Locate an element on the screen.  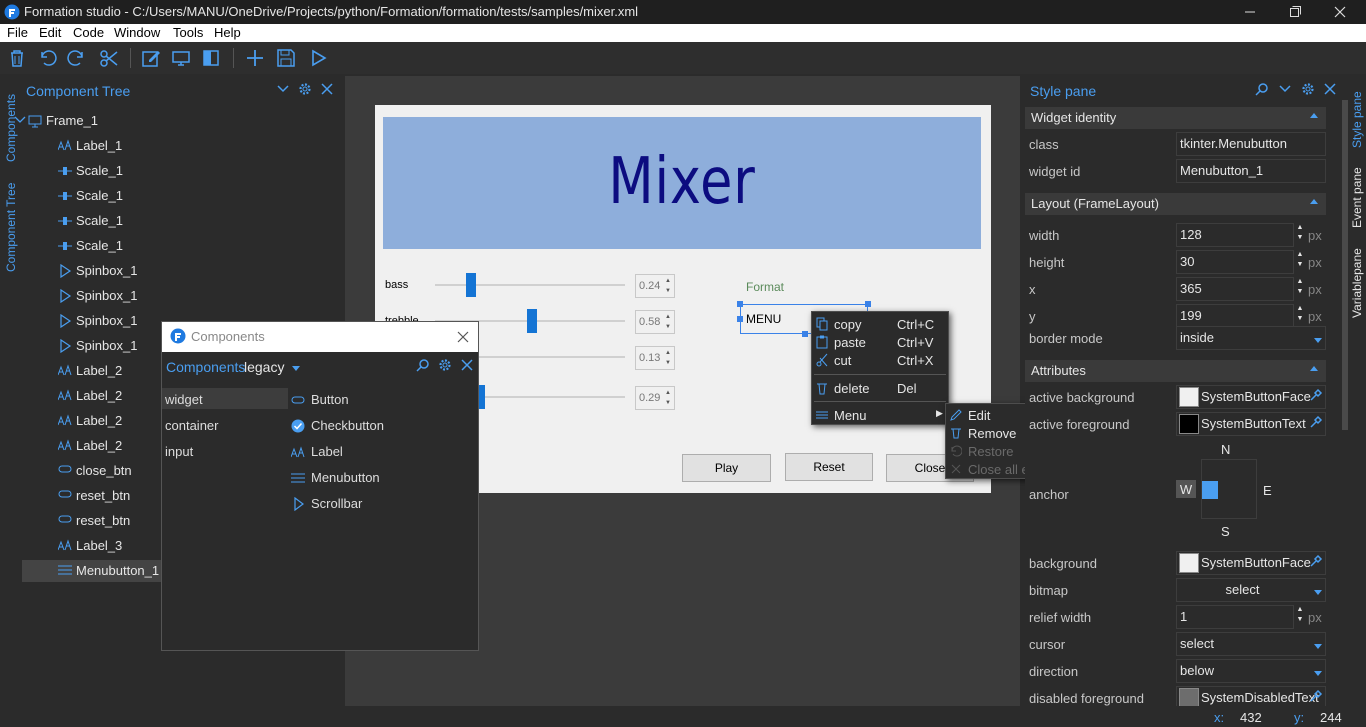
play-button: Play is located at coordinates (726, 468).